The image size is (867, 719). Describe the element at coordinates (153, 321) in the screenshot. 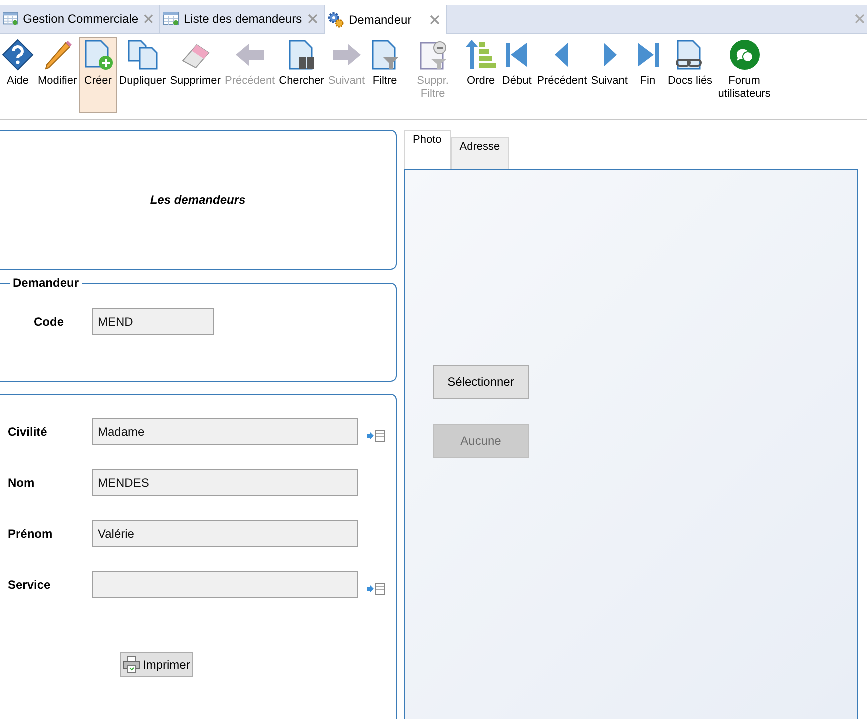

I see `code-field: MEND` at that location.